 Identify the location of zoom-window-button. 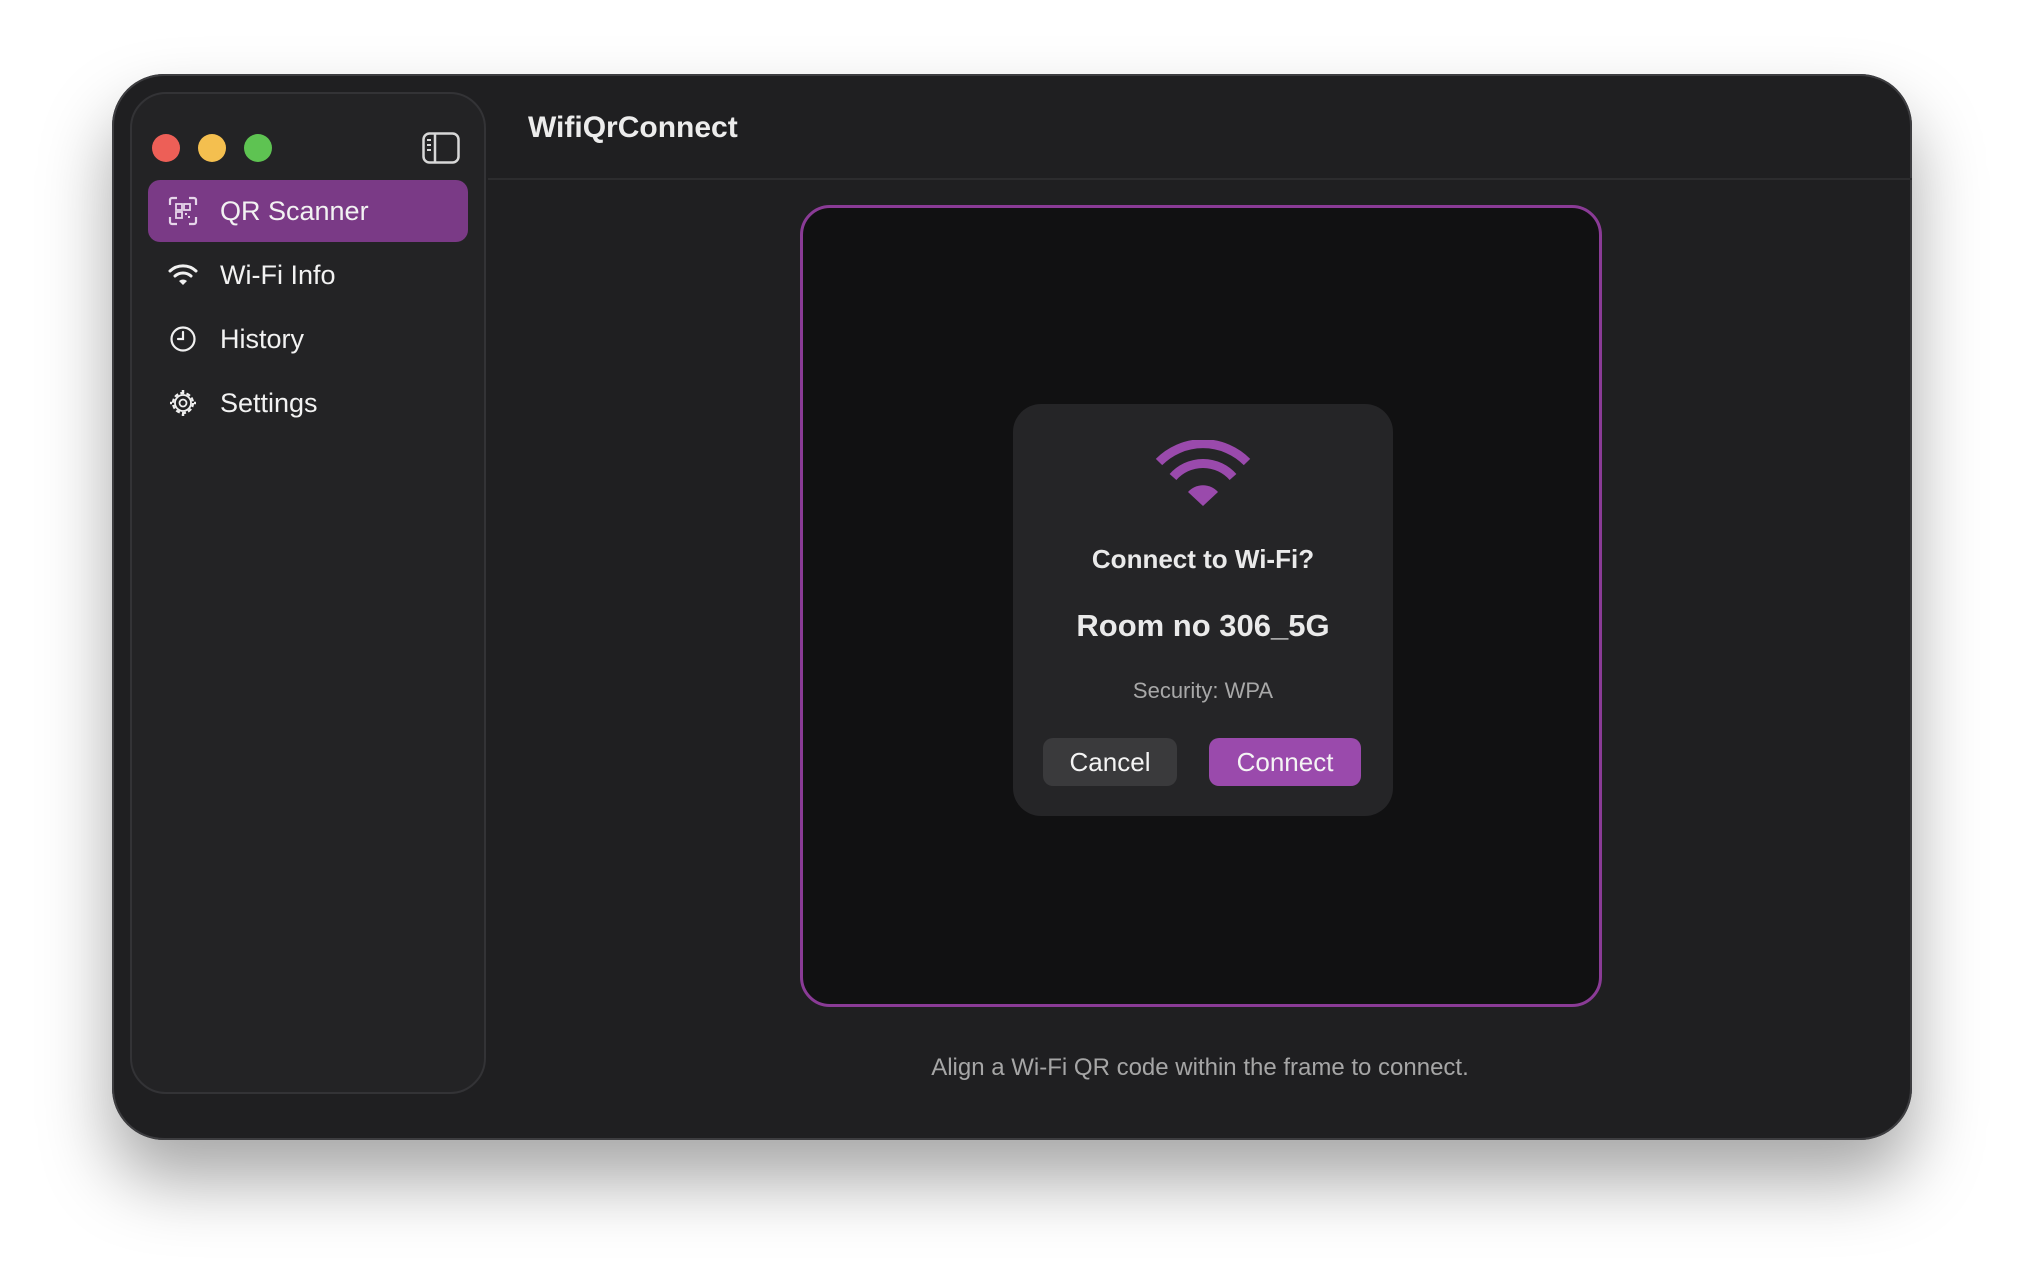
(258, 148).